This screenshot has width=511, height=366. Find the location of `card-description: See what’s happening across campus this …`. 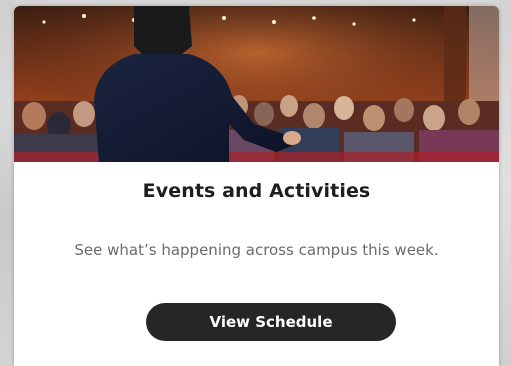

card-description: See what’s happening across campus this … is located at coordinates (256, 250).